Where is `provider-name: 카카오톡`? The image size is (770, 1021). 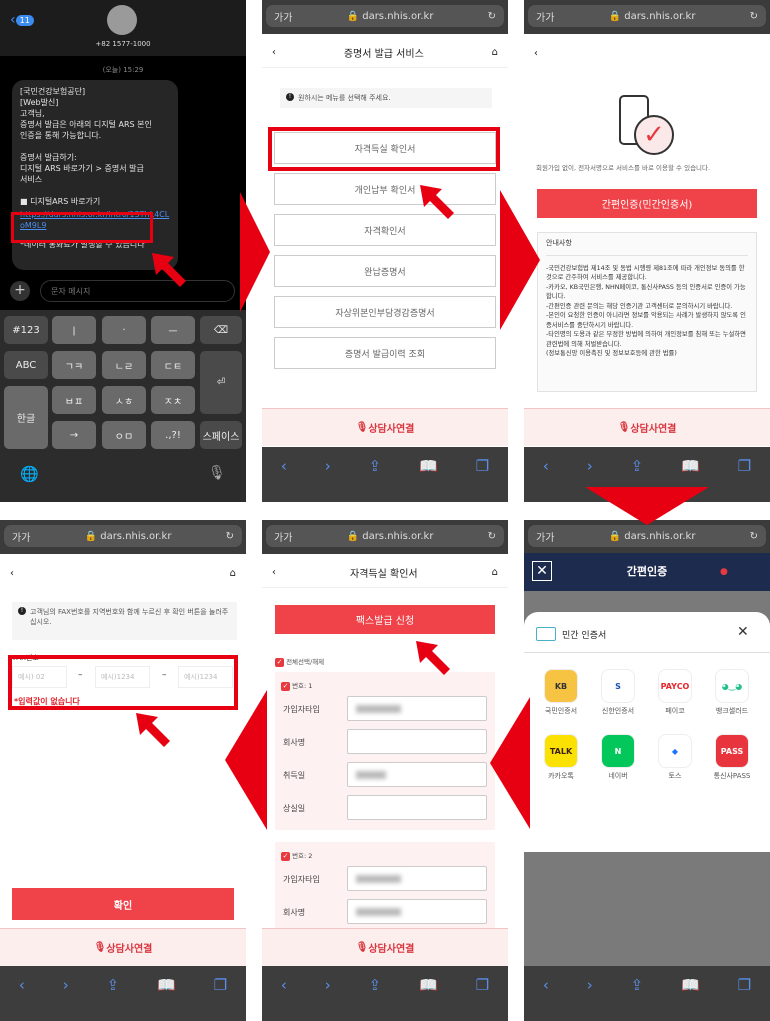
provider-name: 카카오톡 is located at coordinates (561, 776).